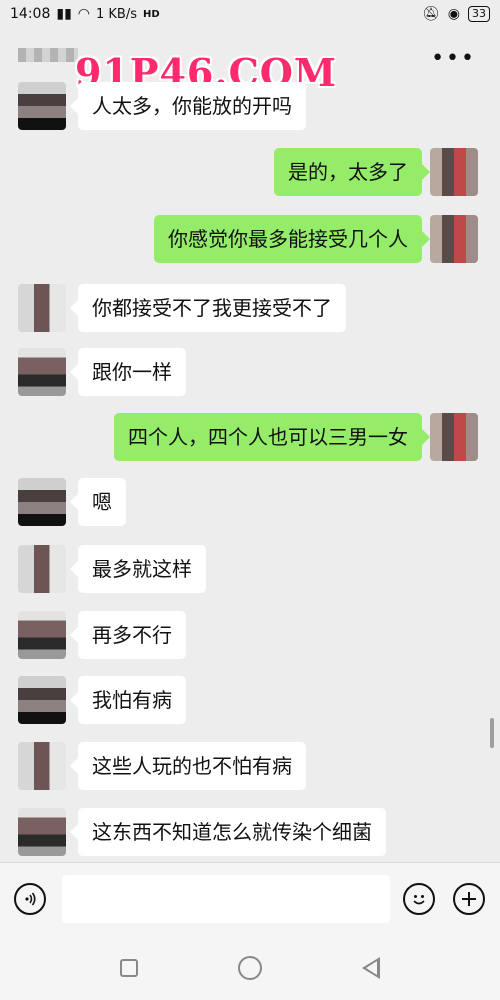 The width and height of the screenshot is (500, 1000). What do you see at coordinates (431, 14) in the screenshot?
I see `mute-icon: 🔕︎` at bounding box center [431, 14].